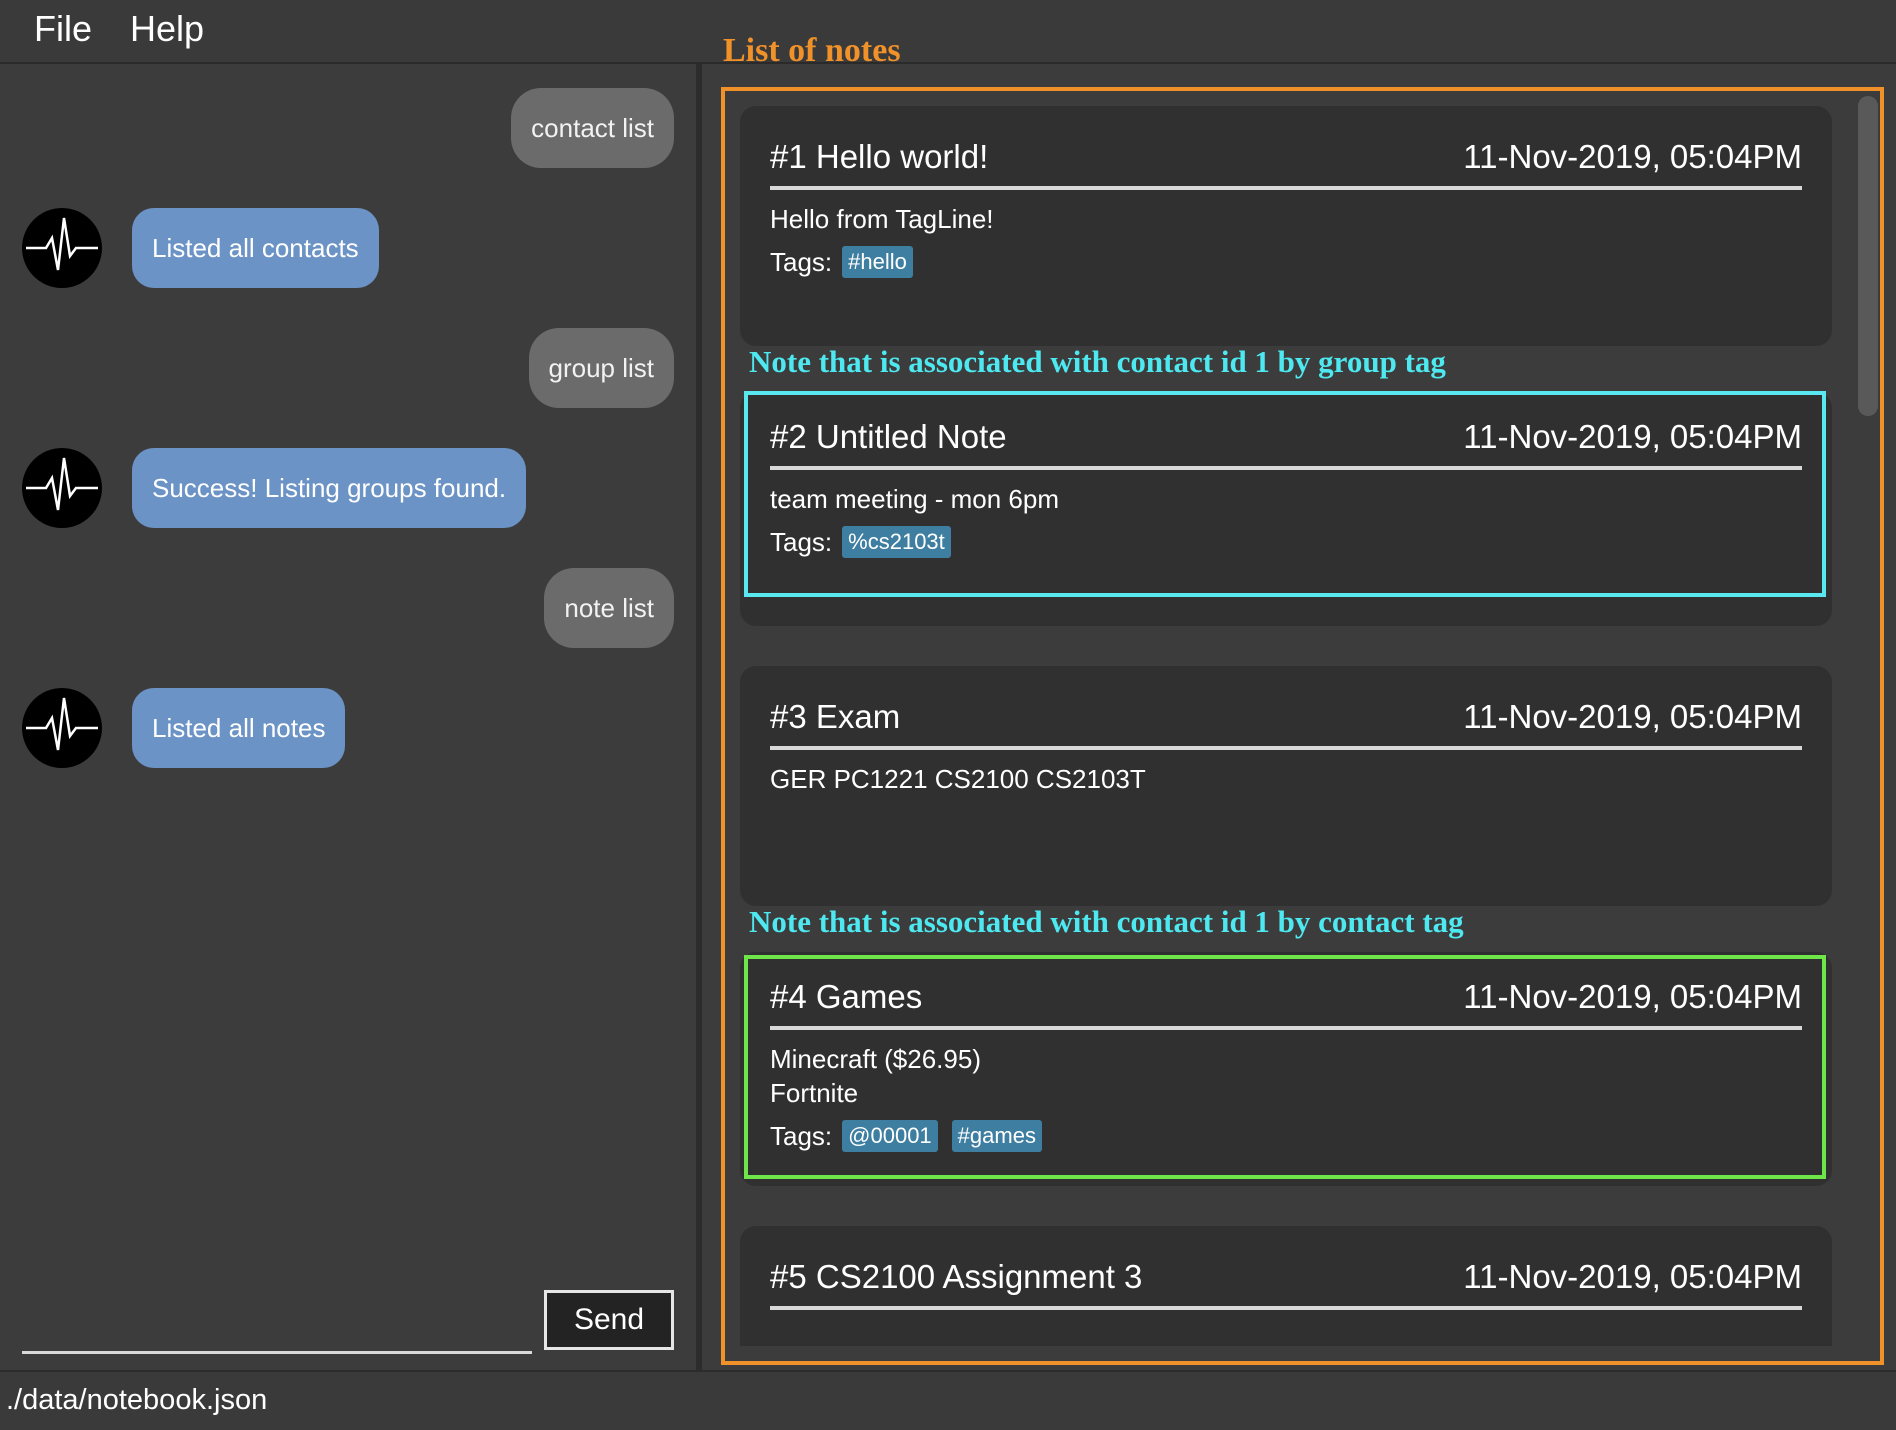  Describe the element at coordinates (255, 248) in the screenshot. I see `bot-message: Listed all contacts` at that location.